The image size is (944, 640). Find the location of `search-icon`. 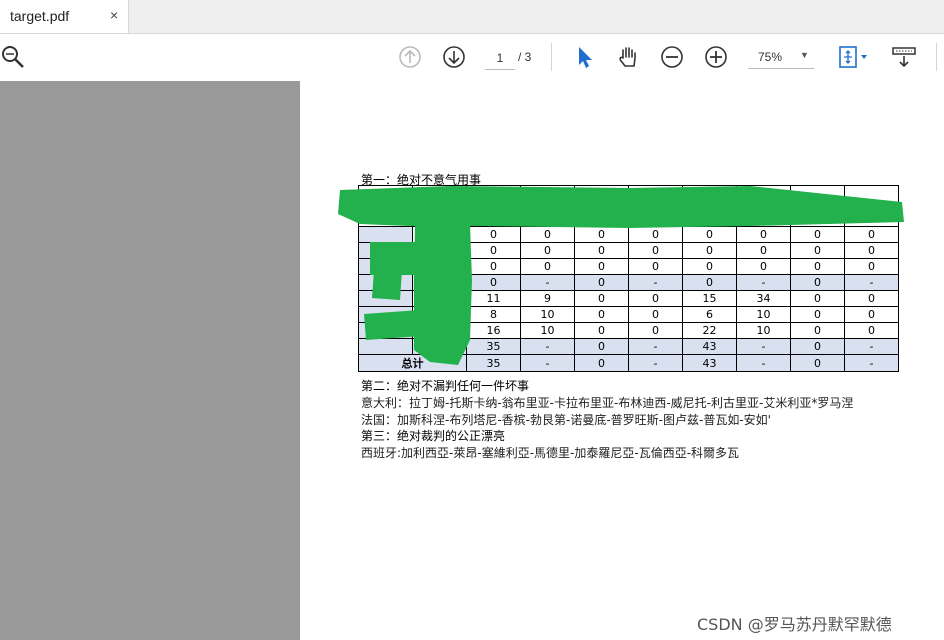

search-icon is located at coordinates (13, 57).